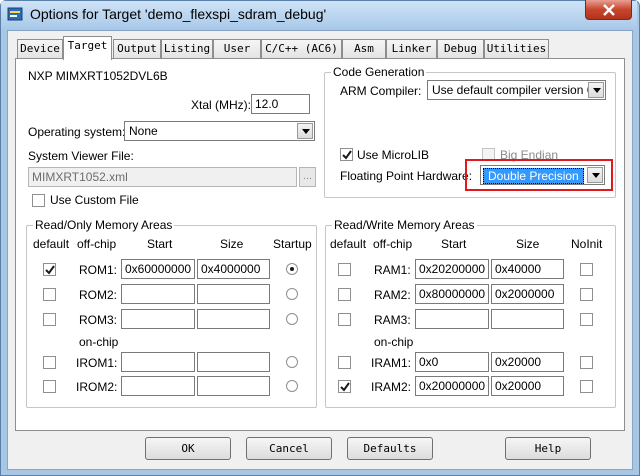  Describe the element at coordinates (292, 386) in the screenshot. I see `irom2-startup-radio` at that location.